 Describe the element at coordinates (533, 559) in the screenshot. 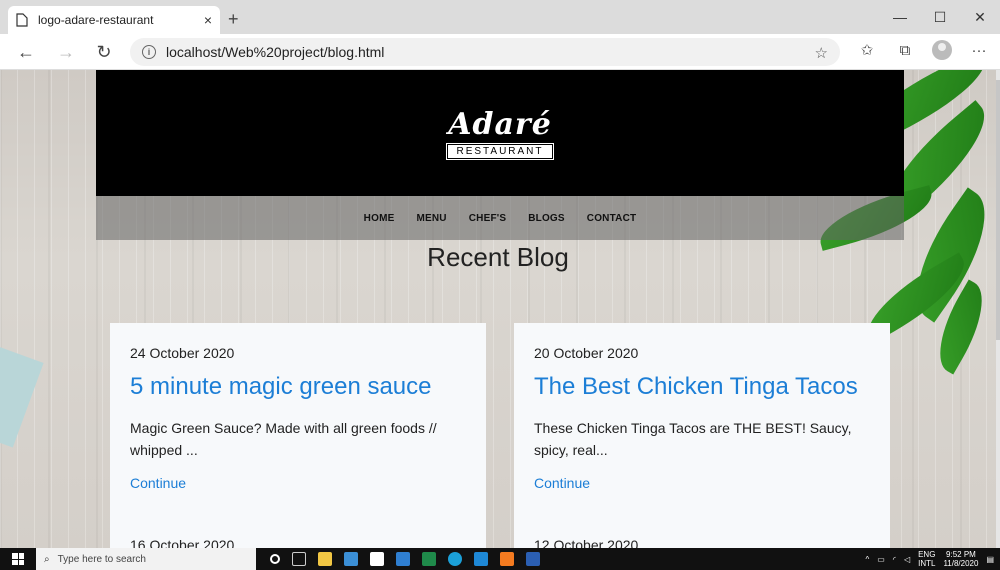

I see `word-icon` at that location.